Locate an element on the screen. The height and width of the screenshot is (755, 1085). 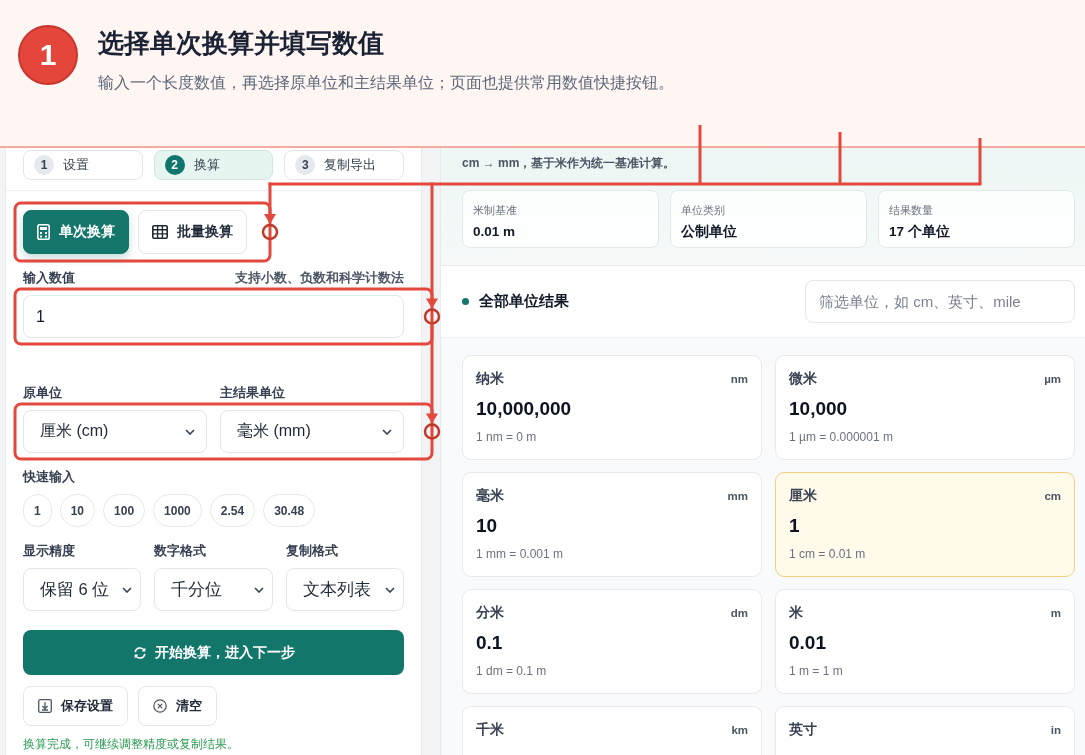
unit-value: 10 is located at coordinates (487, 526).